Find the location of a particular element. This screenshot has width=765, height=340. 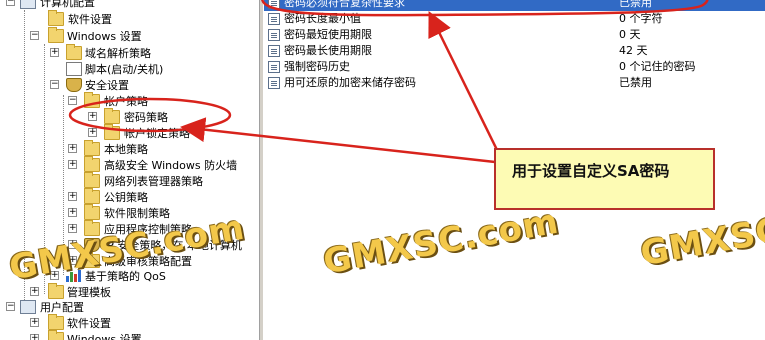

highlight-loop-complexity-row is located at coordinates (485, 8).